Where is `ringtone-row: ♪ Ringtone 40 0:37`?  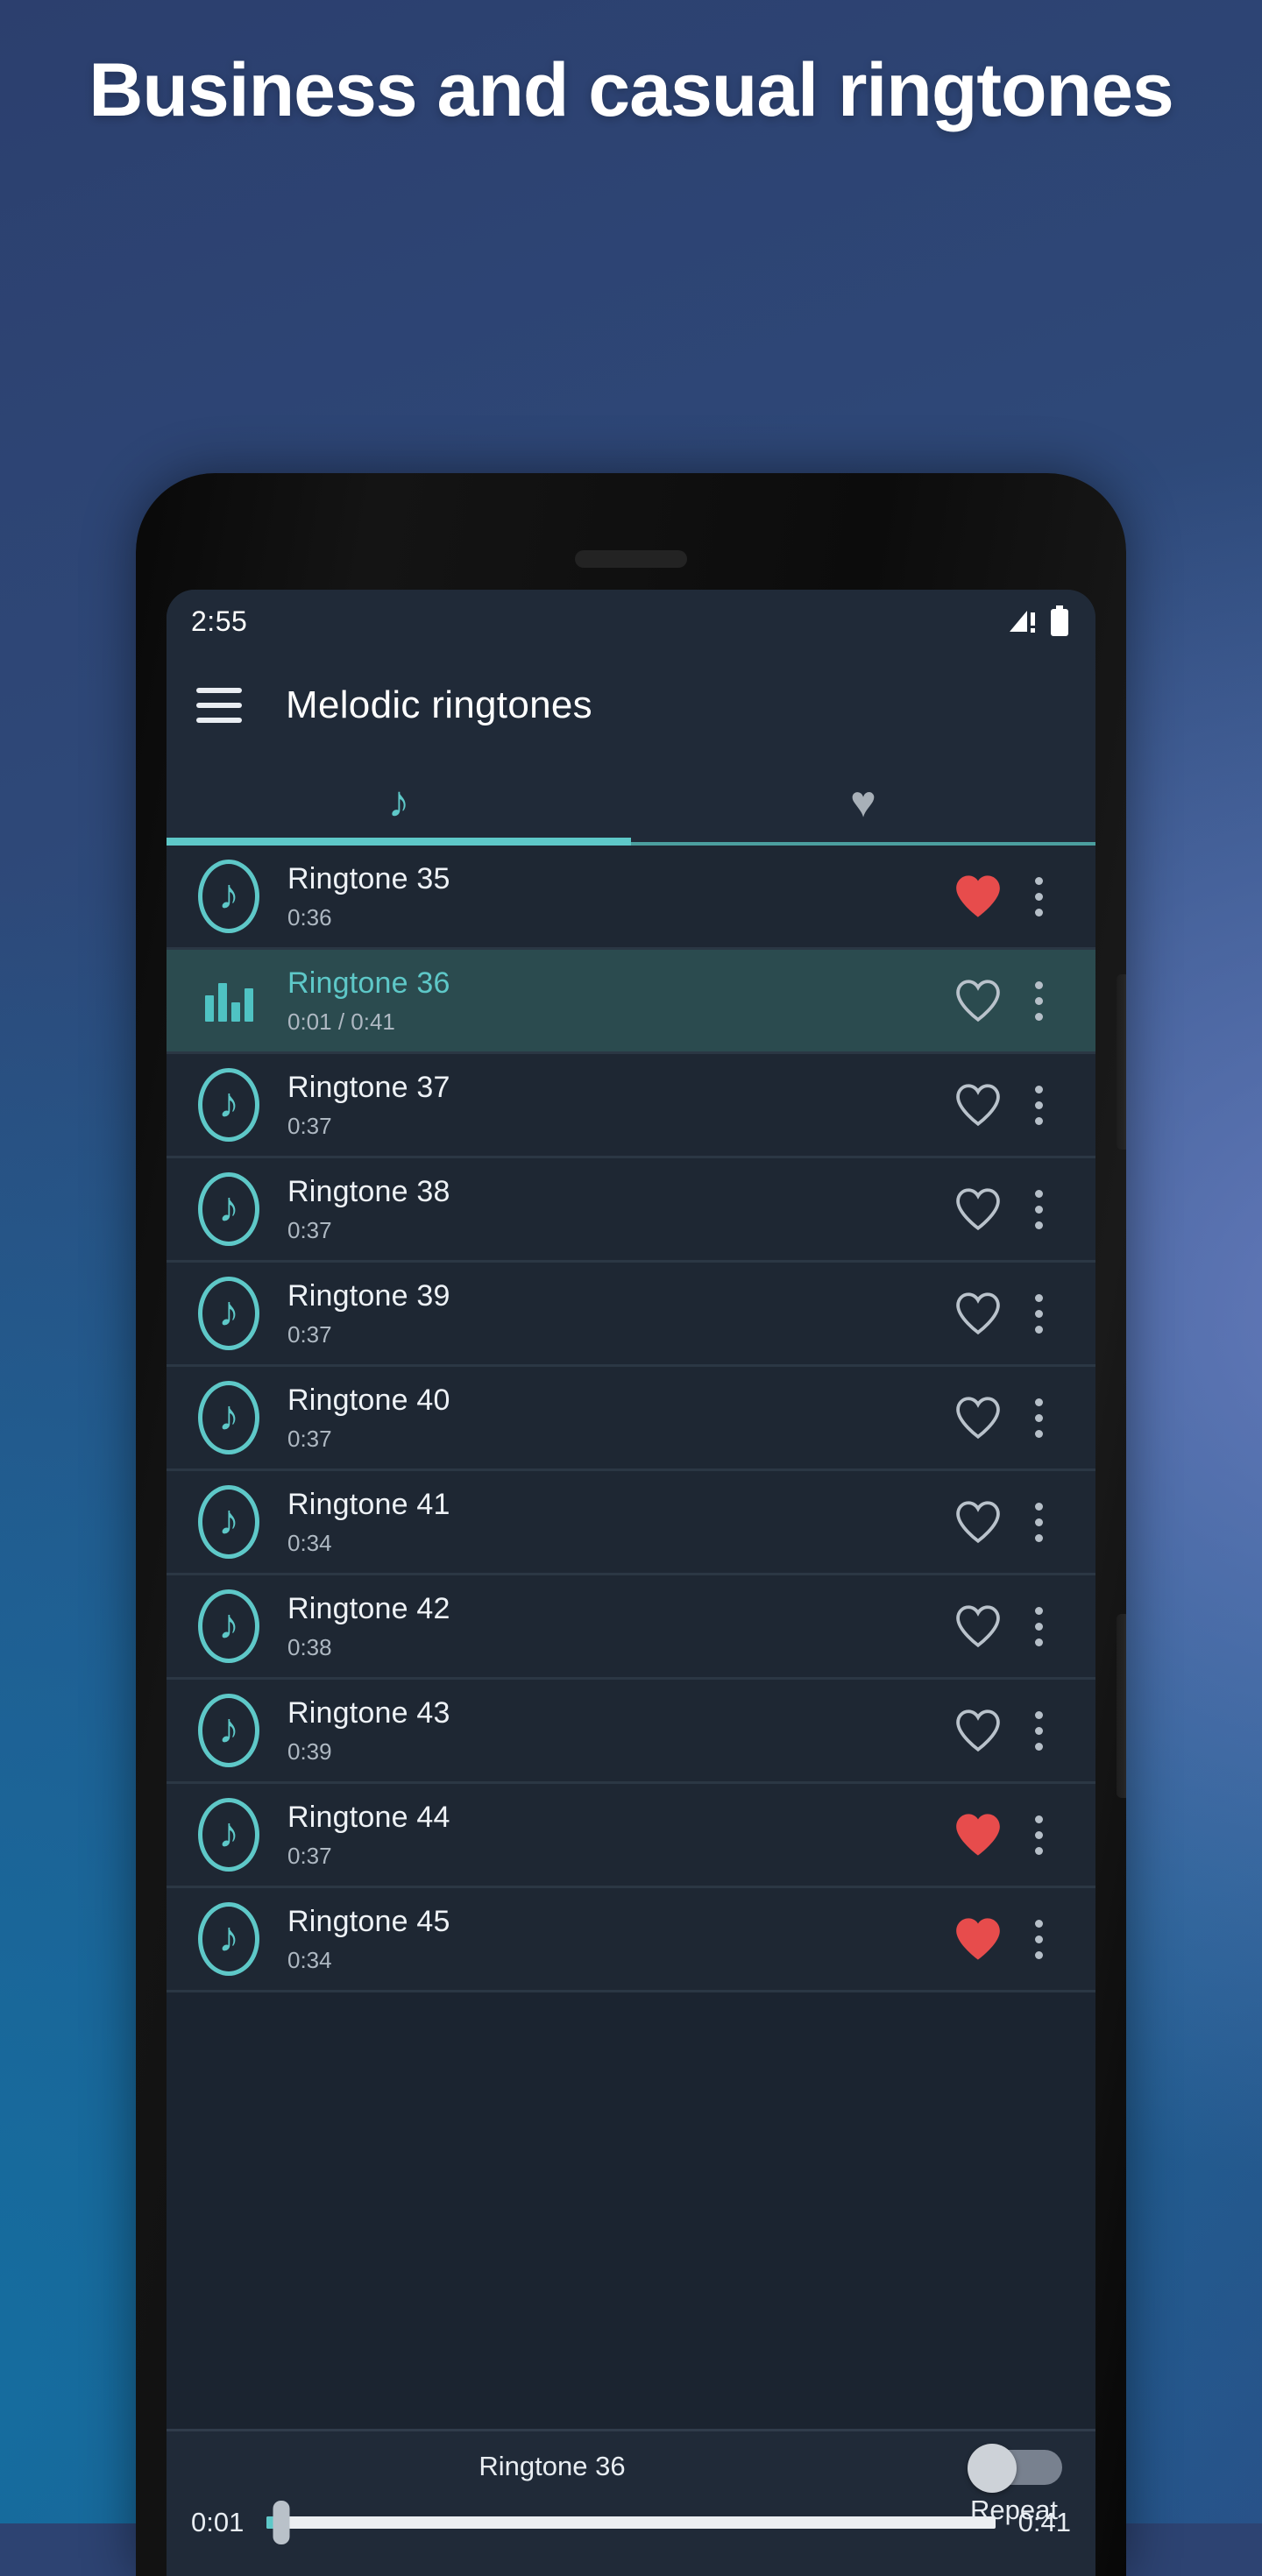 ringtone-row: ♪ Ringtone 40 0:37 is located at coordinates (631, 1419).